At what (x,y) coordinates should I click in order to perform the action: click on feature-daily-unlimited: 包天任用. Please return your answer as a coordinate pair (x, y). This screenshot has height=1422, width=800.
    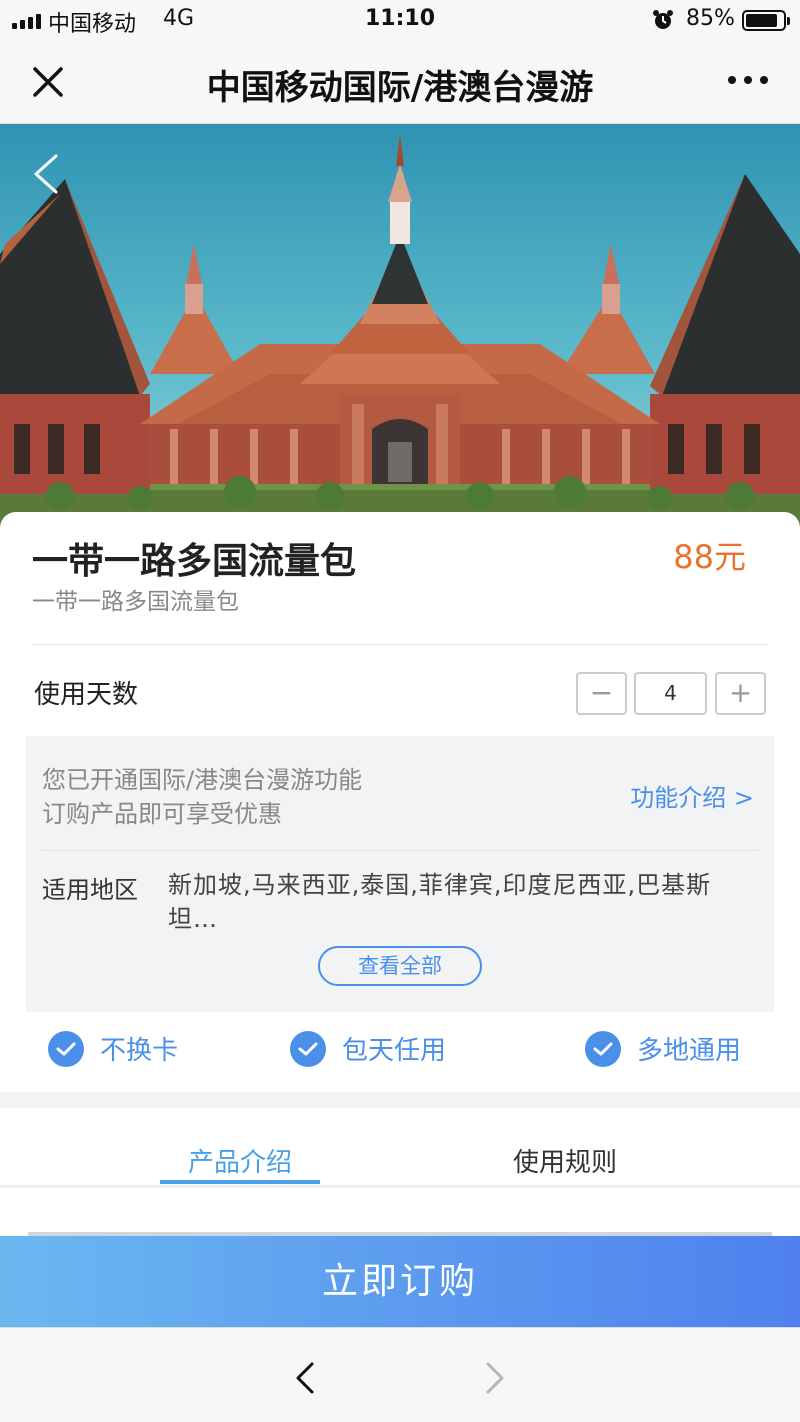
    Looking at the image, I should click on (368, 1048).